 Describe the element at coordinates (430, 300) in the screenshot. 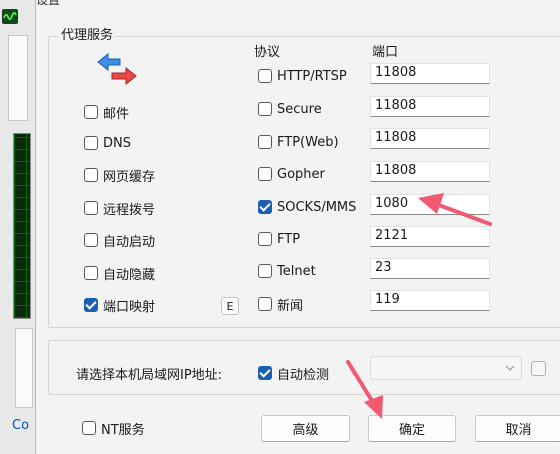

I see `port-news-field: 119` at that location.